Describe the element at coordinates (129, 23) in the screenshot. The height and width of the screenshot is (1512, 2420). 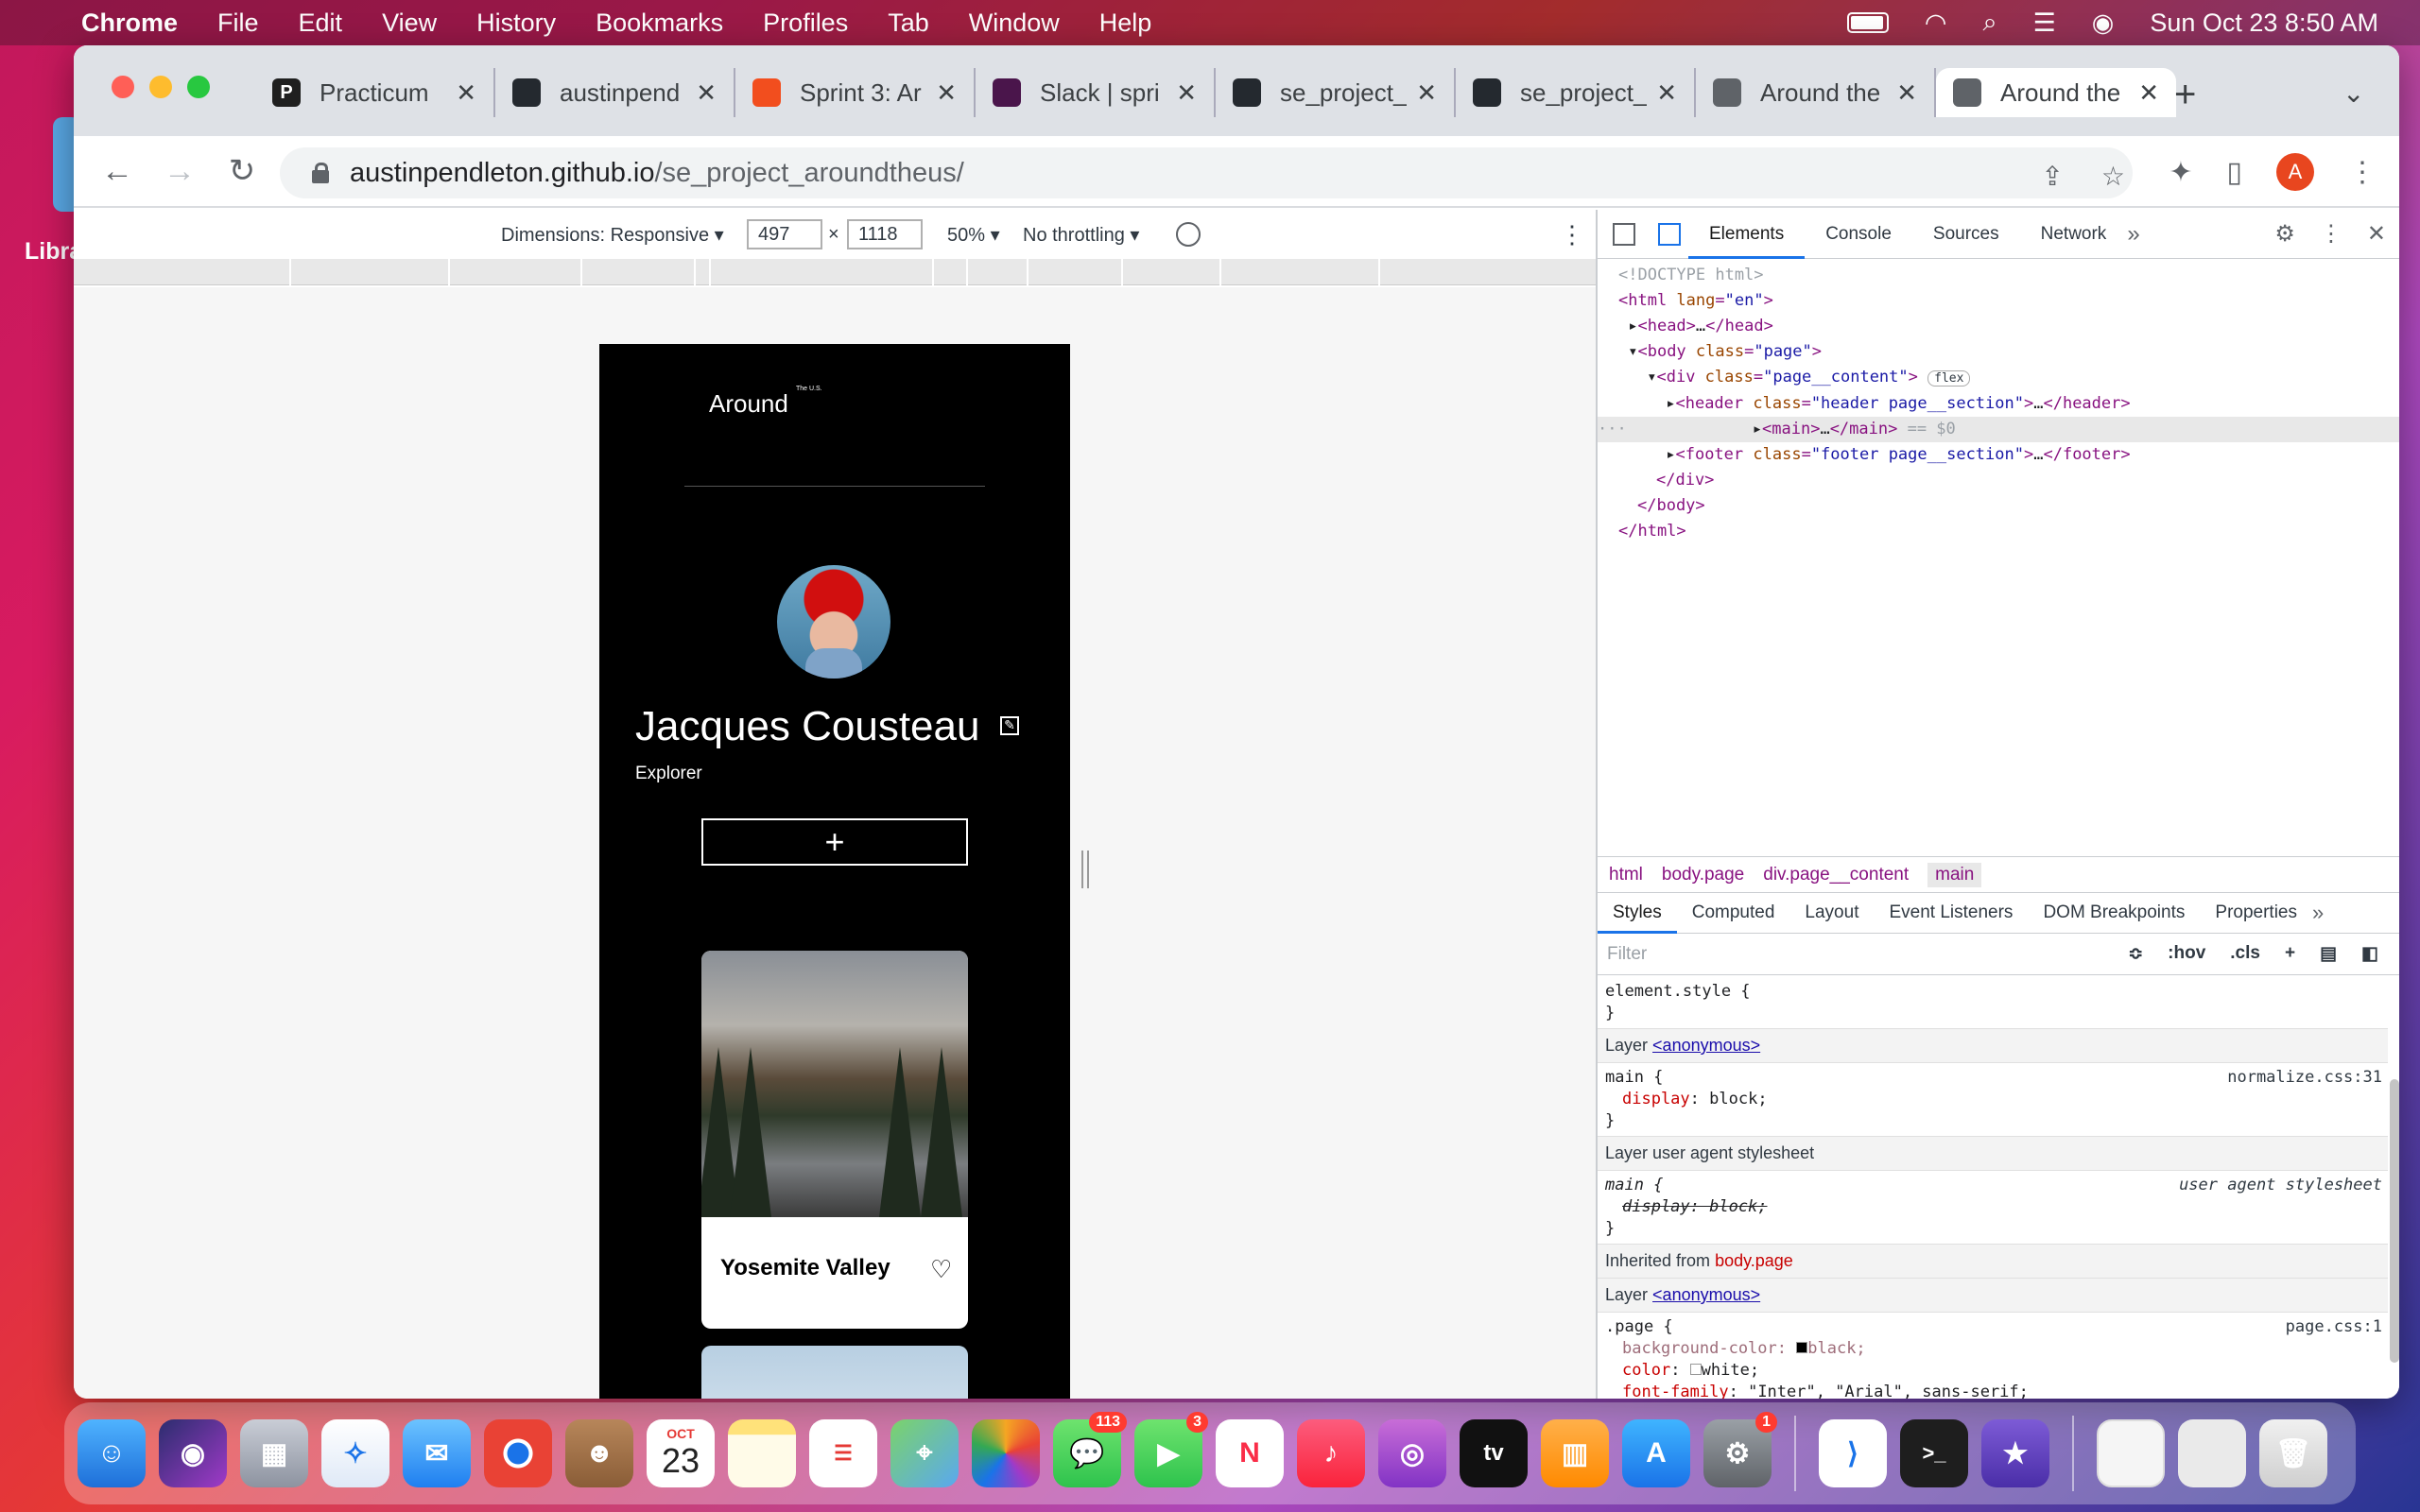
I see `menu-app-name: Chrome` at that location.